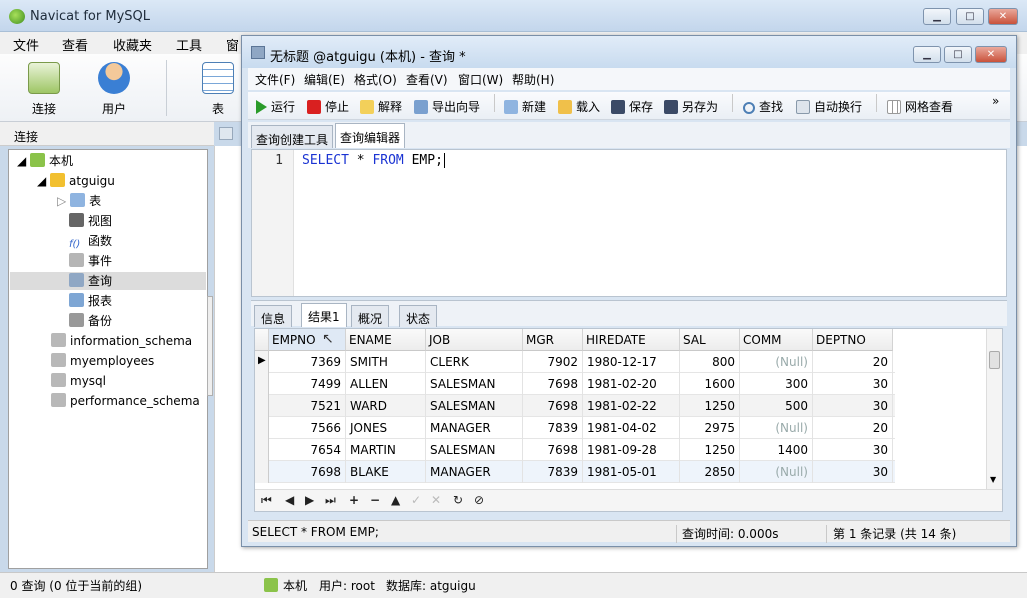  Describe the element at coordinates (479, 500) in the screenshot. I see `stop-loading-button: ⊘` at that location.